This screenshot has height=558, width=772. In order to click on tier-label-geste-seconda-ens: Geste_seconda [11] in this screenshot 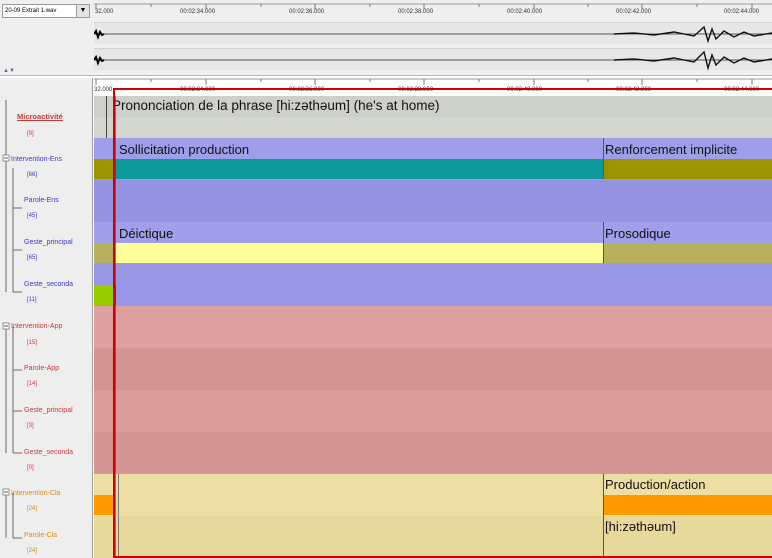, I will do `click(46, 301)`.